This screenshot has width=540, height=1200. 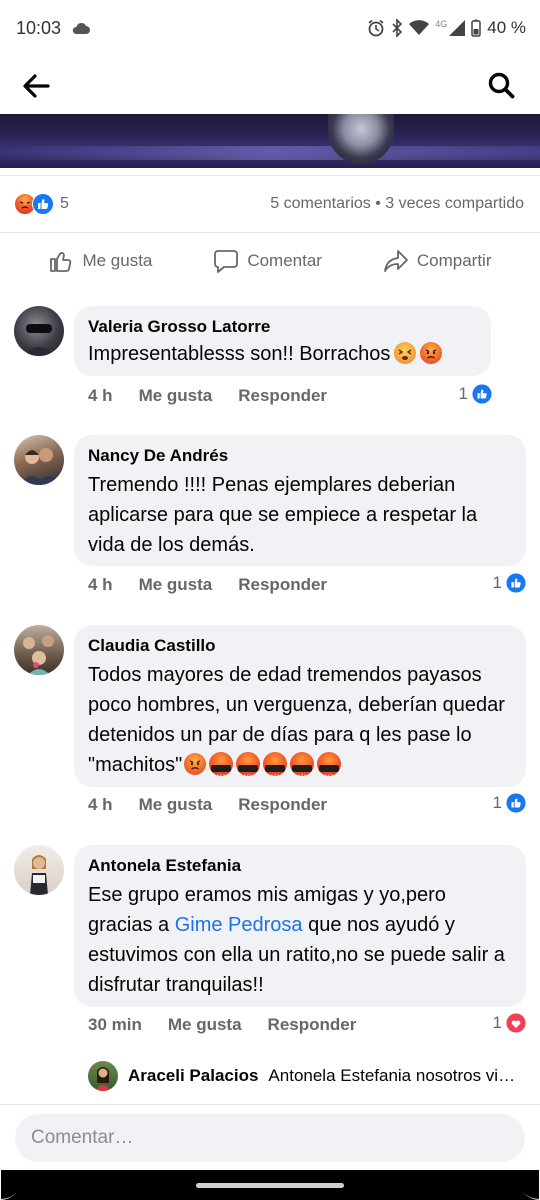 I want to click on signal-icon, so click(x=457, y=28).